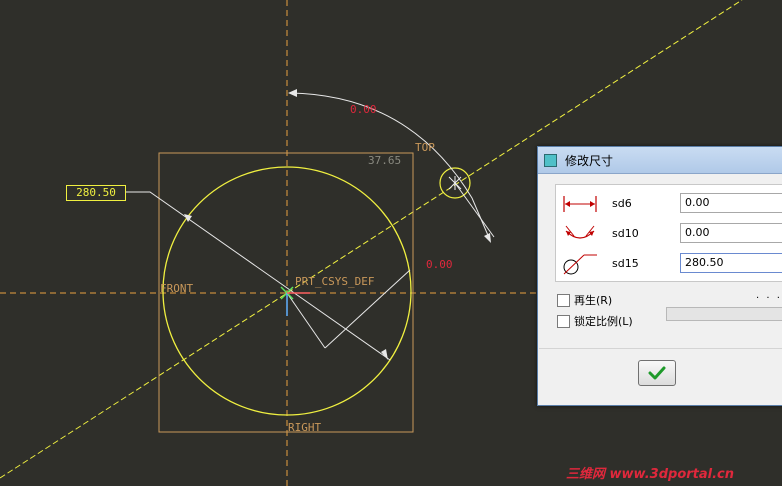 This screenshot has width=782, height=486. Describe the element at coordinates (425, 147) in the screenshot. I see `datum-label-top: TOP` at that location.